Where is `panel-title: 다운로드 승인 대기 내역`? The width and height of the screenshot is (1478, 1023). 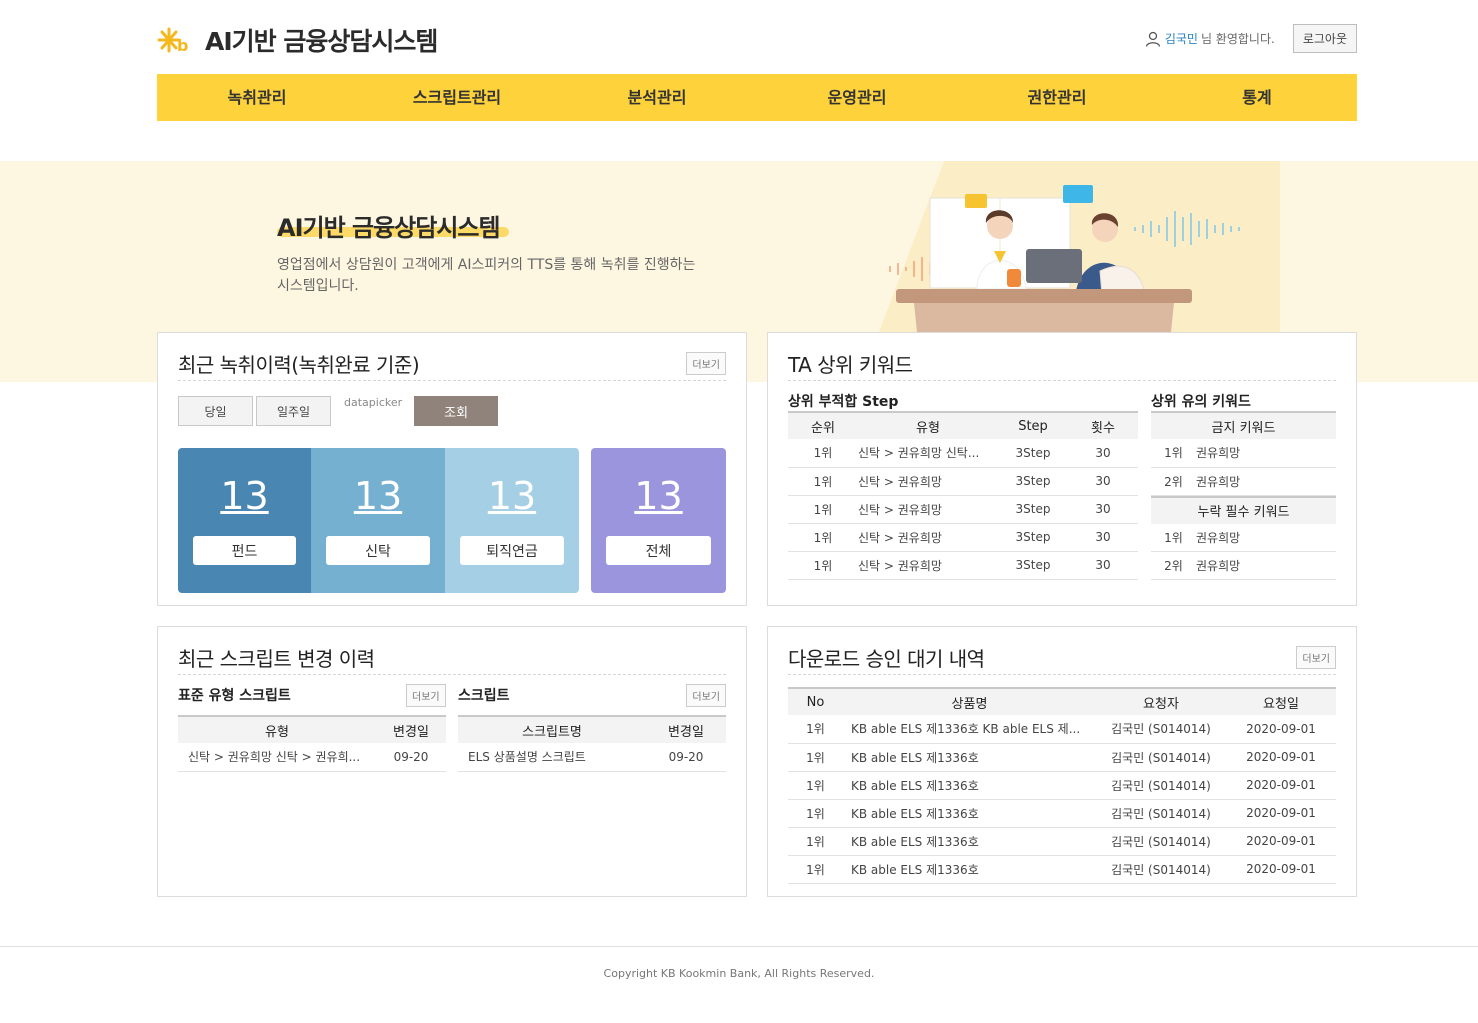
panel-title: 다운로드 승인 대기 내역 is located at coordinates (886, 659).